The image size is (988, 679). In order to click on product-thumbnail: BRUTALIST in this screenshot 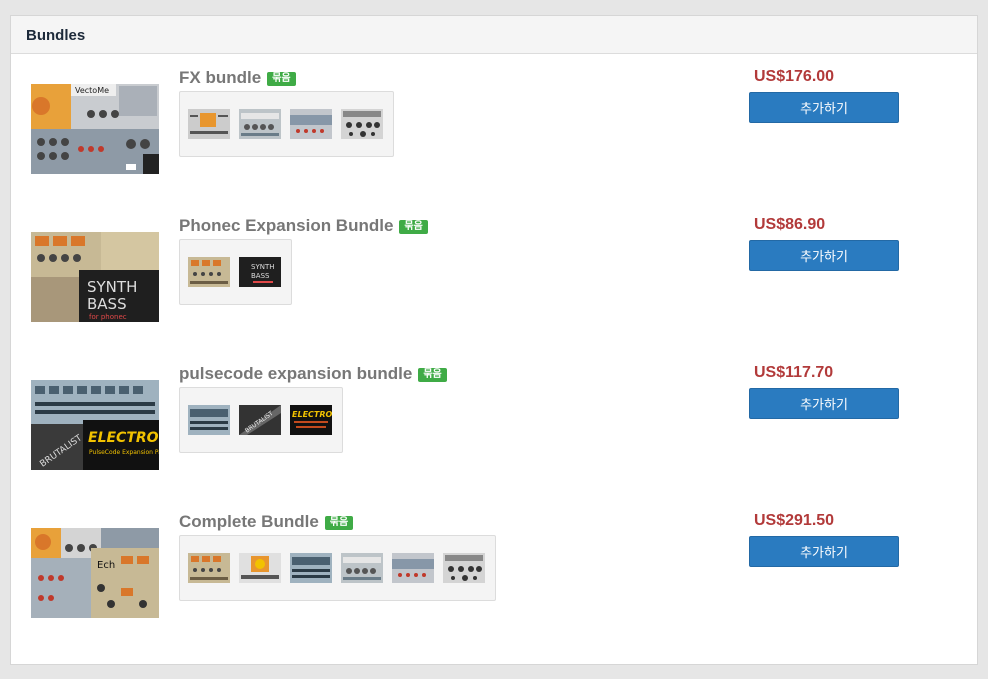, I will do `click(260, 420)`.